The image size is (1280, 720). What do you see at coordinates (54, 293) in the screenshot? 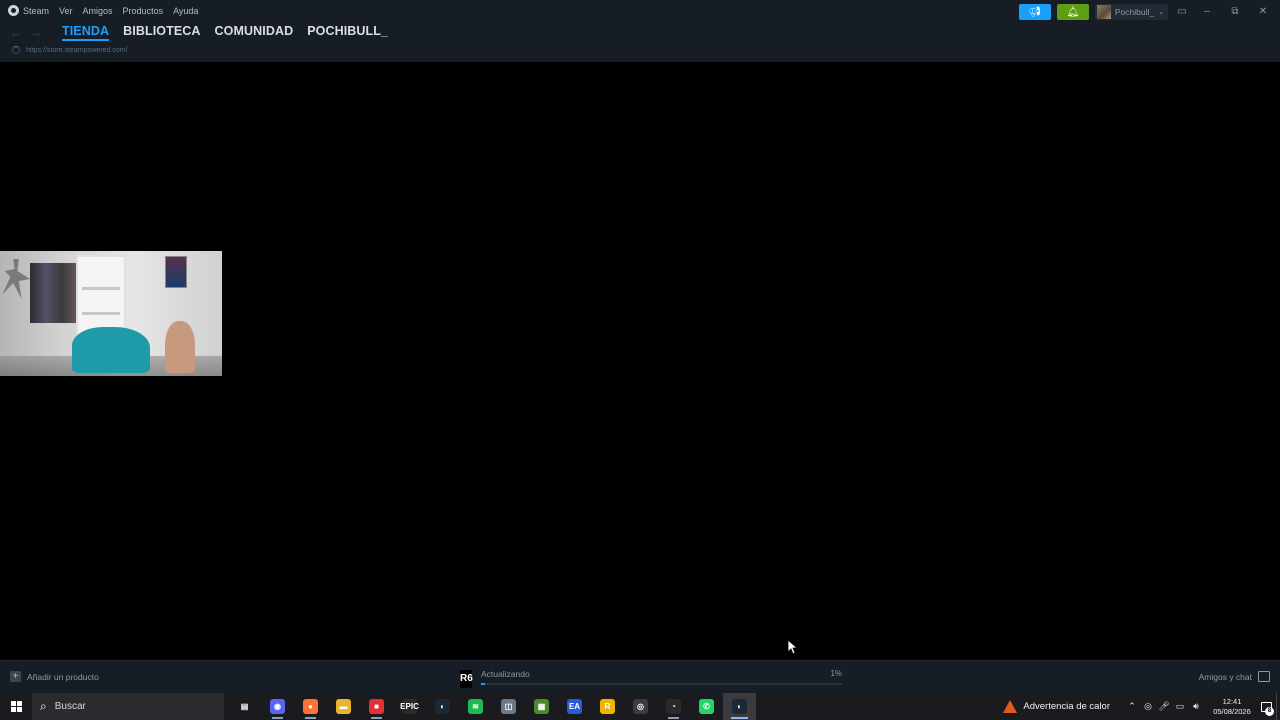
I see `webcam-clothes-rack` at bounding box center [54, 293].